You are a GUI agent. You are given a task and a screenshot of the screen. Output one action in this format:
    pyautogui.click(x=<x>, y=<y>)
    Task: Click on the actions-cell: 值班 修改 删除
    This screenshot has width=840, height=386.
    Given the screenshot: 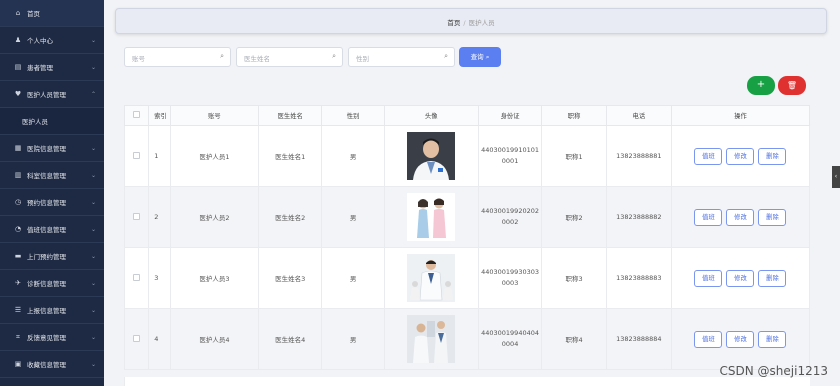 What is the action you would take?
    pyautogui.click(x=740, y=217)
    